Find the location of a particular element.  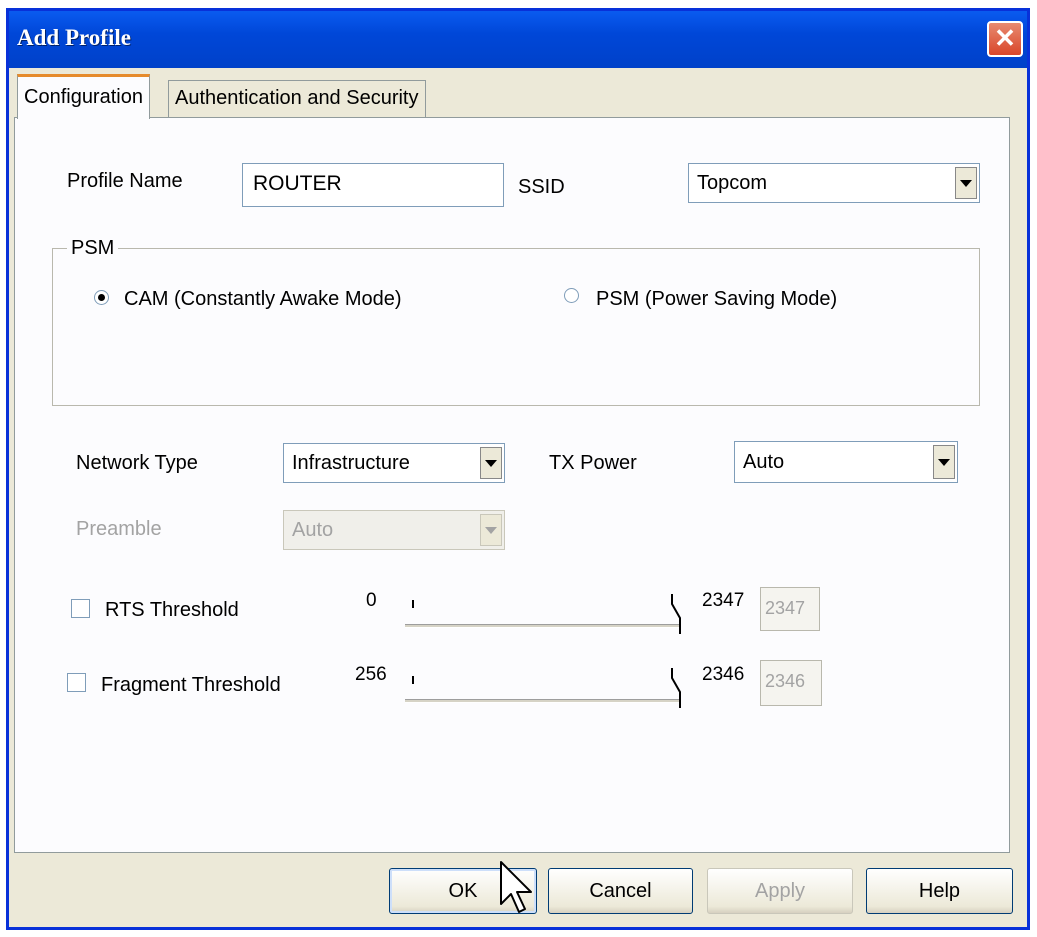

tx-power-dropdown: Auto is located at coordinates (846, 462).